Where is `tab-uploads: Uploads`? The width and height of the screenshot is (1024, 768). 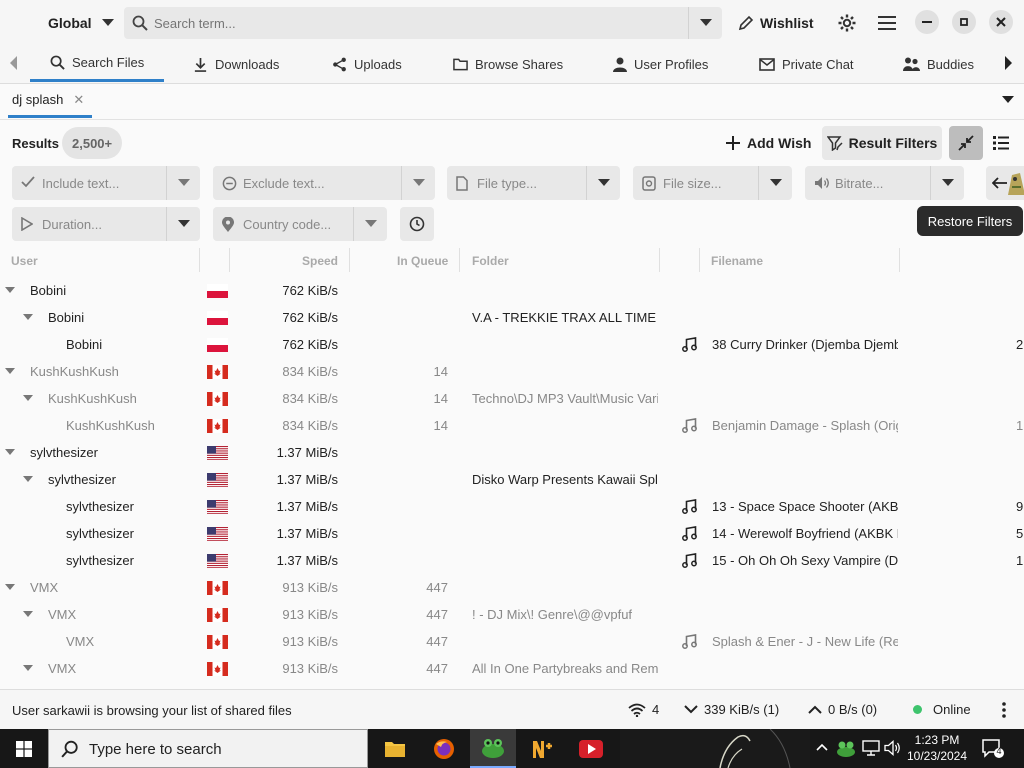 tab-uploads: Uploads is located at coordinates (367, 64).